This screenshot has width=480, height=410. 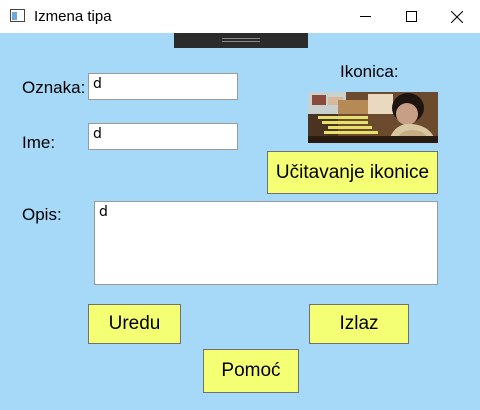 What do you see at coordinates (369, 71) in the screenshot?
I see `ikonica-label: Ikonica:` at bounding box center [369, 71].